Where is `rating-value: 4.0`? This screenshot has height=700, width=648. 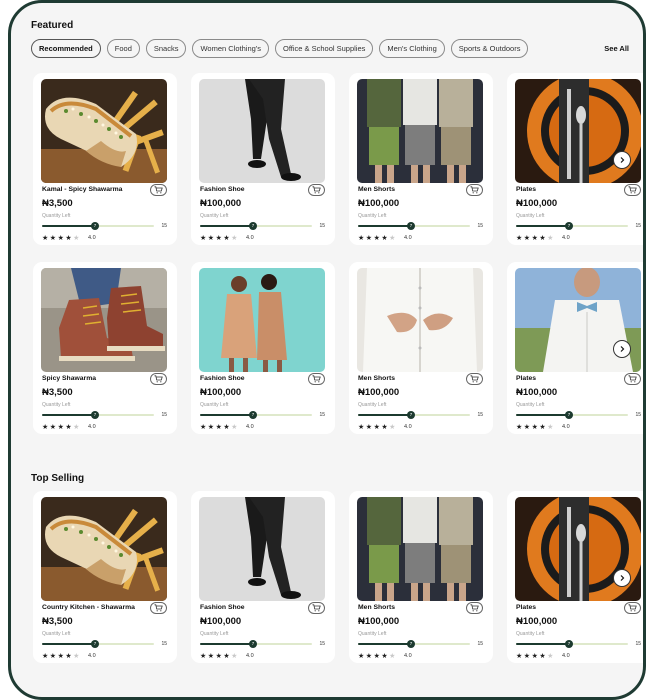
rating-value: 4.0 is located at coordinates (250, 427).